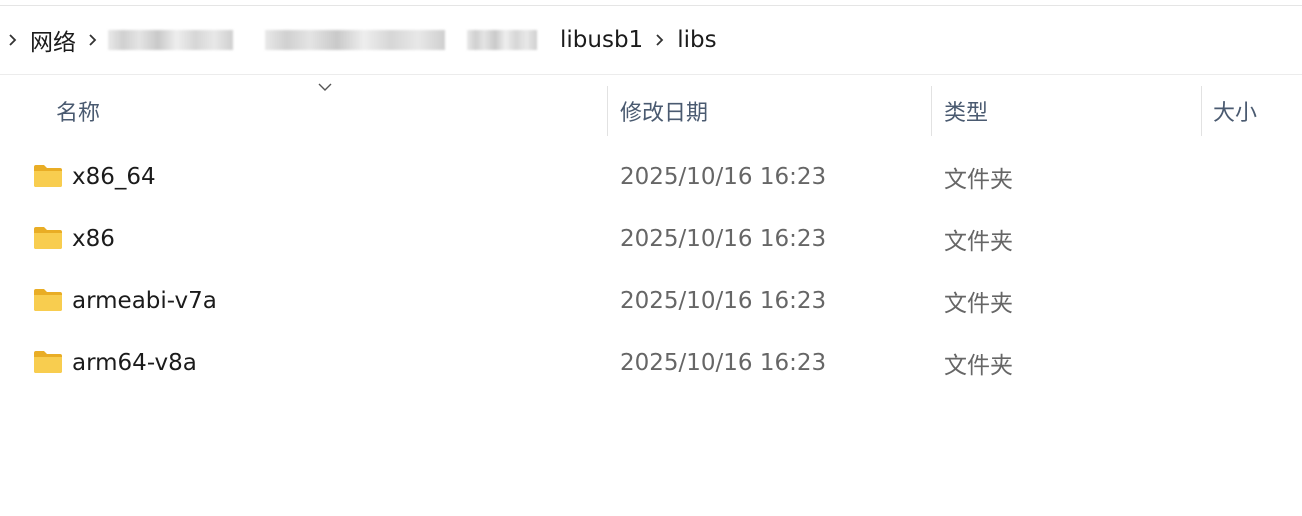  What do you see at coordinates (664, 111) in the screenshot?
I see `column-header-modified: 修改日期` at bounding box center [664, 111].